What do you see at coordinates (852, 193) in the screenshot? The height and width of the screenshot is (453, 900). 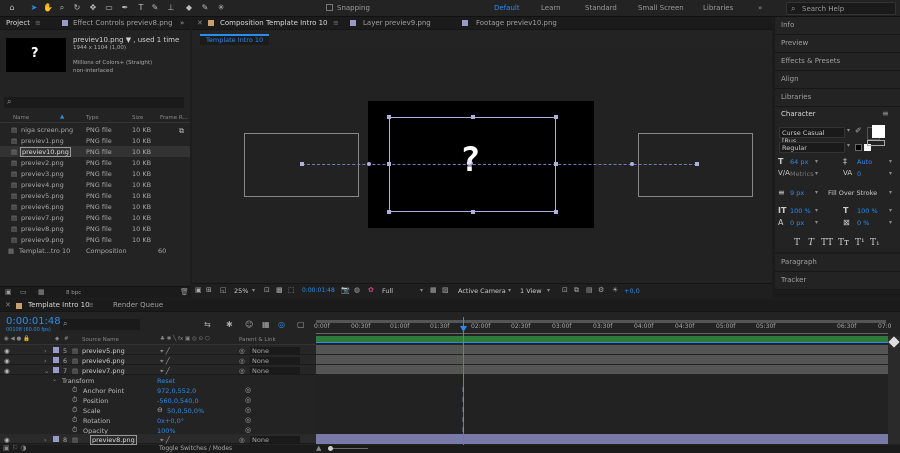 I see `stroke-type-select: Fill Over Stroke` at bounding box center [852, 193].